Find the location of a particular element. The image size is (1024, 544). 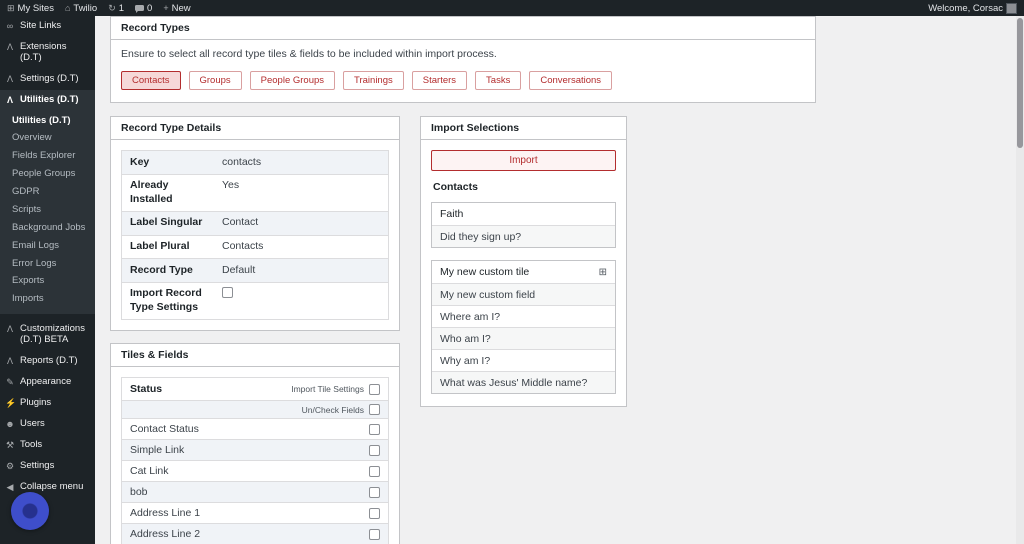

submenu-item-people-groups: People Groups is located at coordinates (47, 174).